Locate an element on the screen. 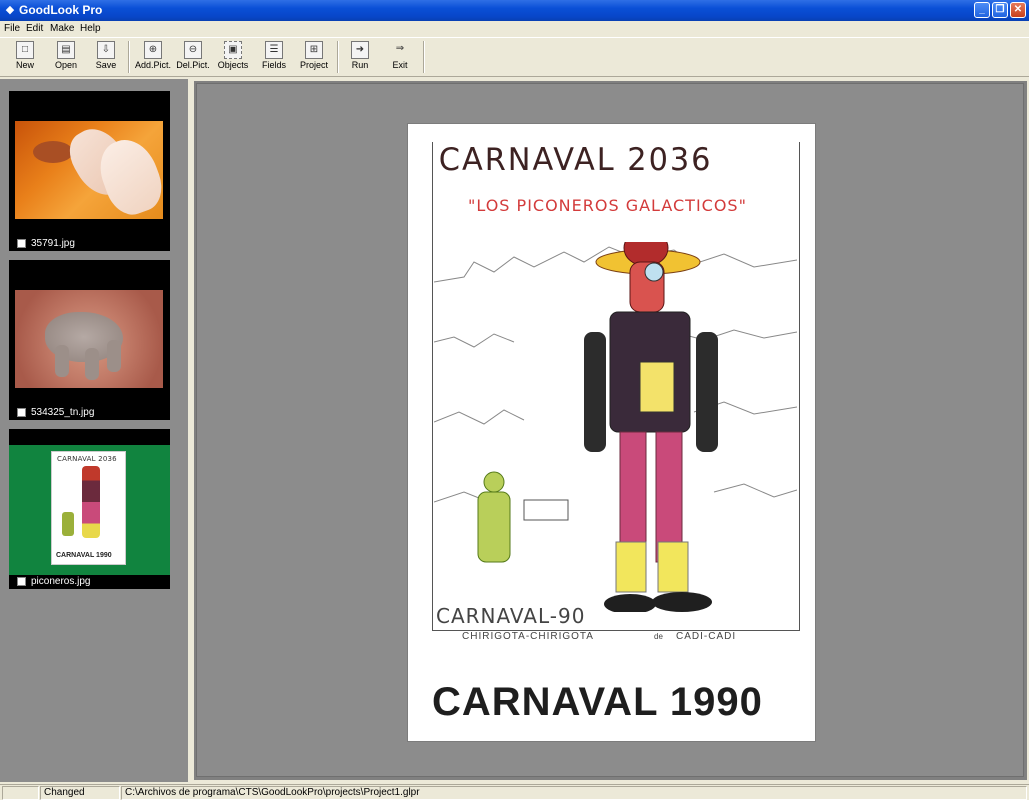 Image resolution: width=1029 pixels, height=800 pixels. thumbnail-filename: piconeros.jpg is located at coordinates (61, 581).